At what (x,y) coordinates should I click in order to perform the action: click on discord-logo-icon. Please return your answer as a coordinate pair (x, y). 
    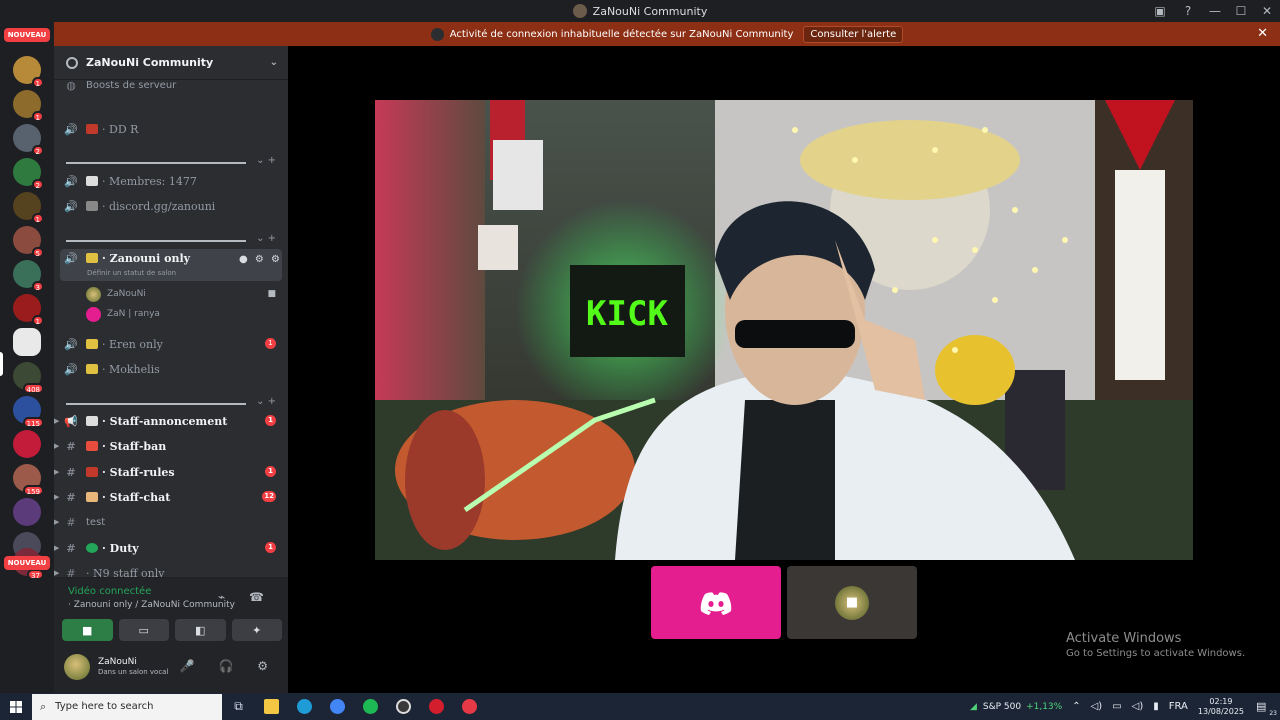
    Looking at the image, I should click on (716, 603).